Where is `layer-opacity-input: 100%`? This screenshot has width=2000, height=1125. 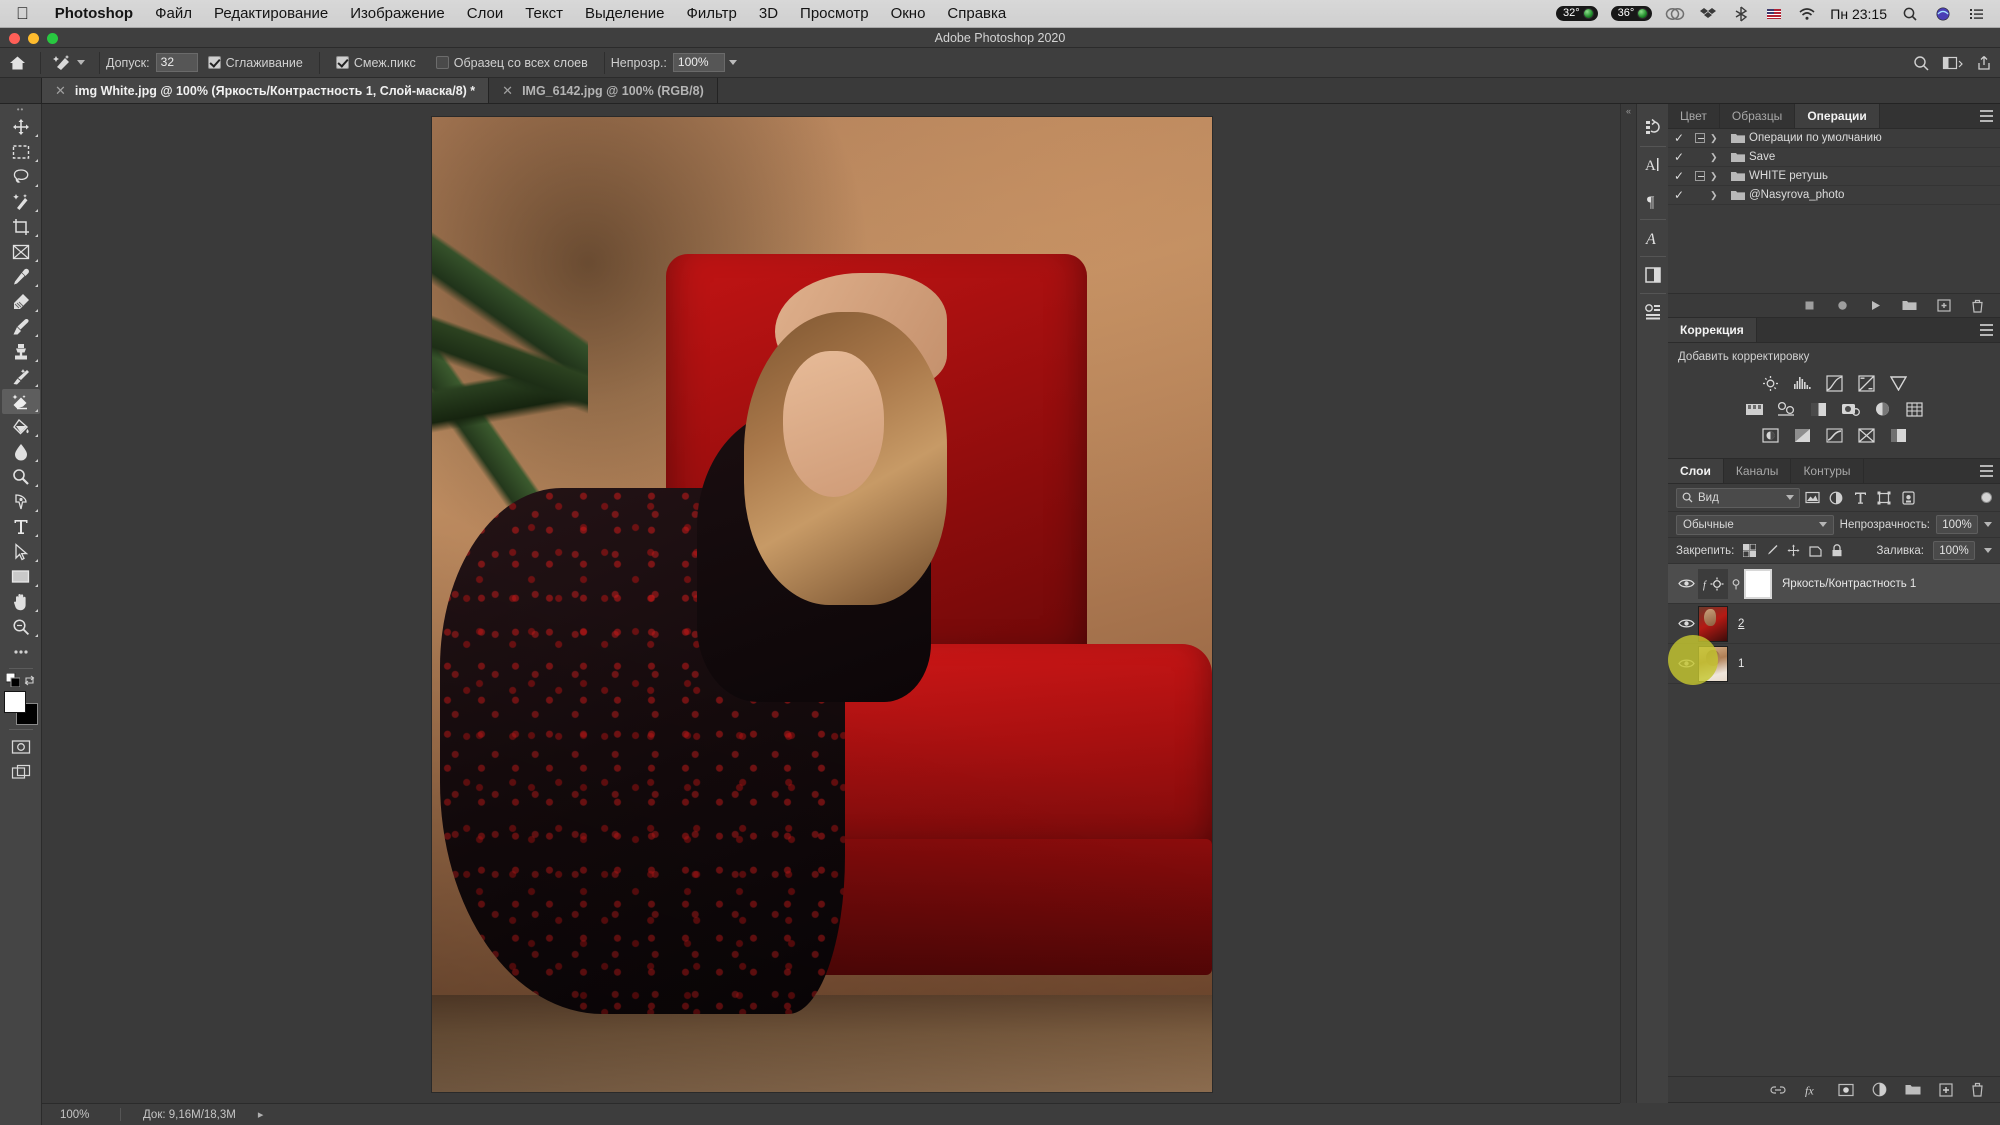
layer-opacity-input: 100% is located at coordinates (1957, 524).